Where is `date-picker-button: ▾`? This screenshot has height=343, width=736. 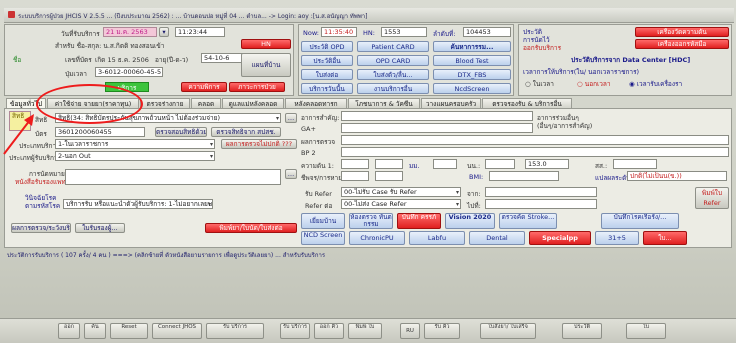
date-picker-button: ▾ is located at coordinates (164, 32).